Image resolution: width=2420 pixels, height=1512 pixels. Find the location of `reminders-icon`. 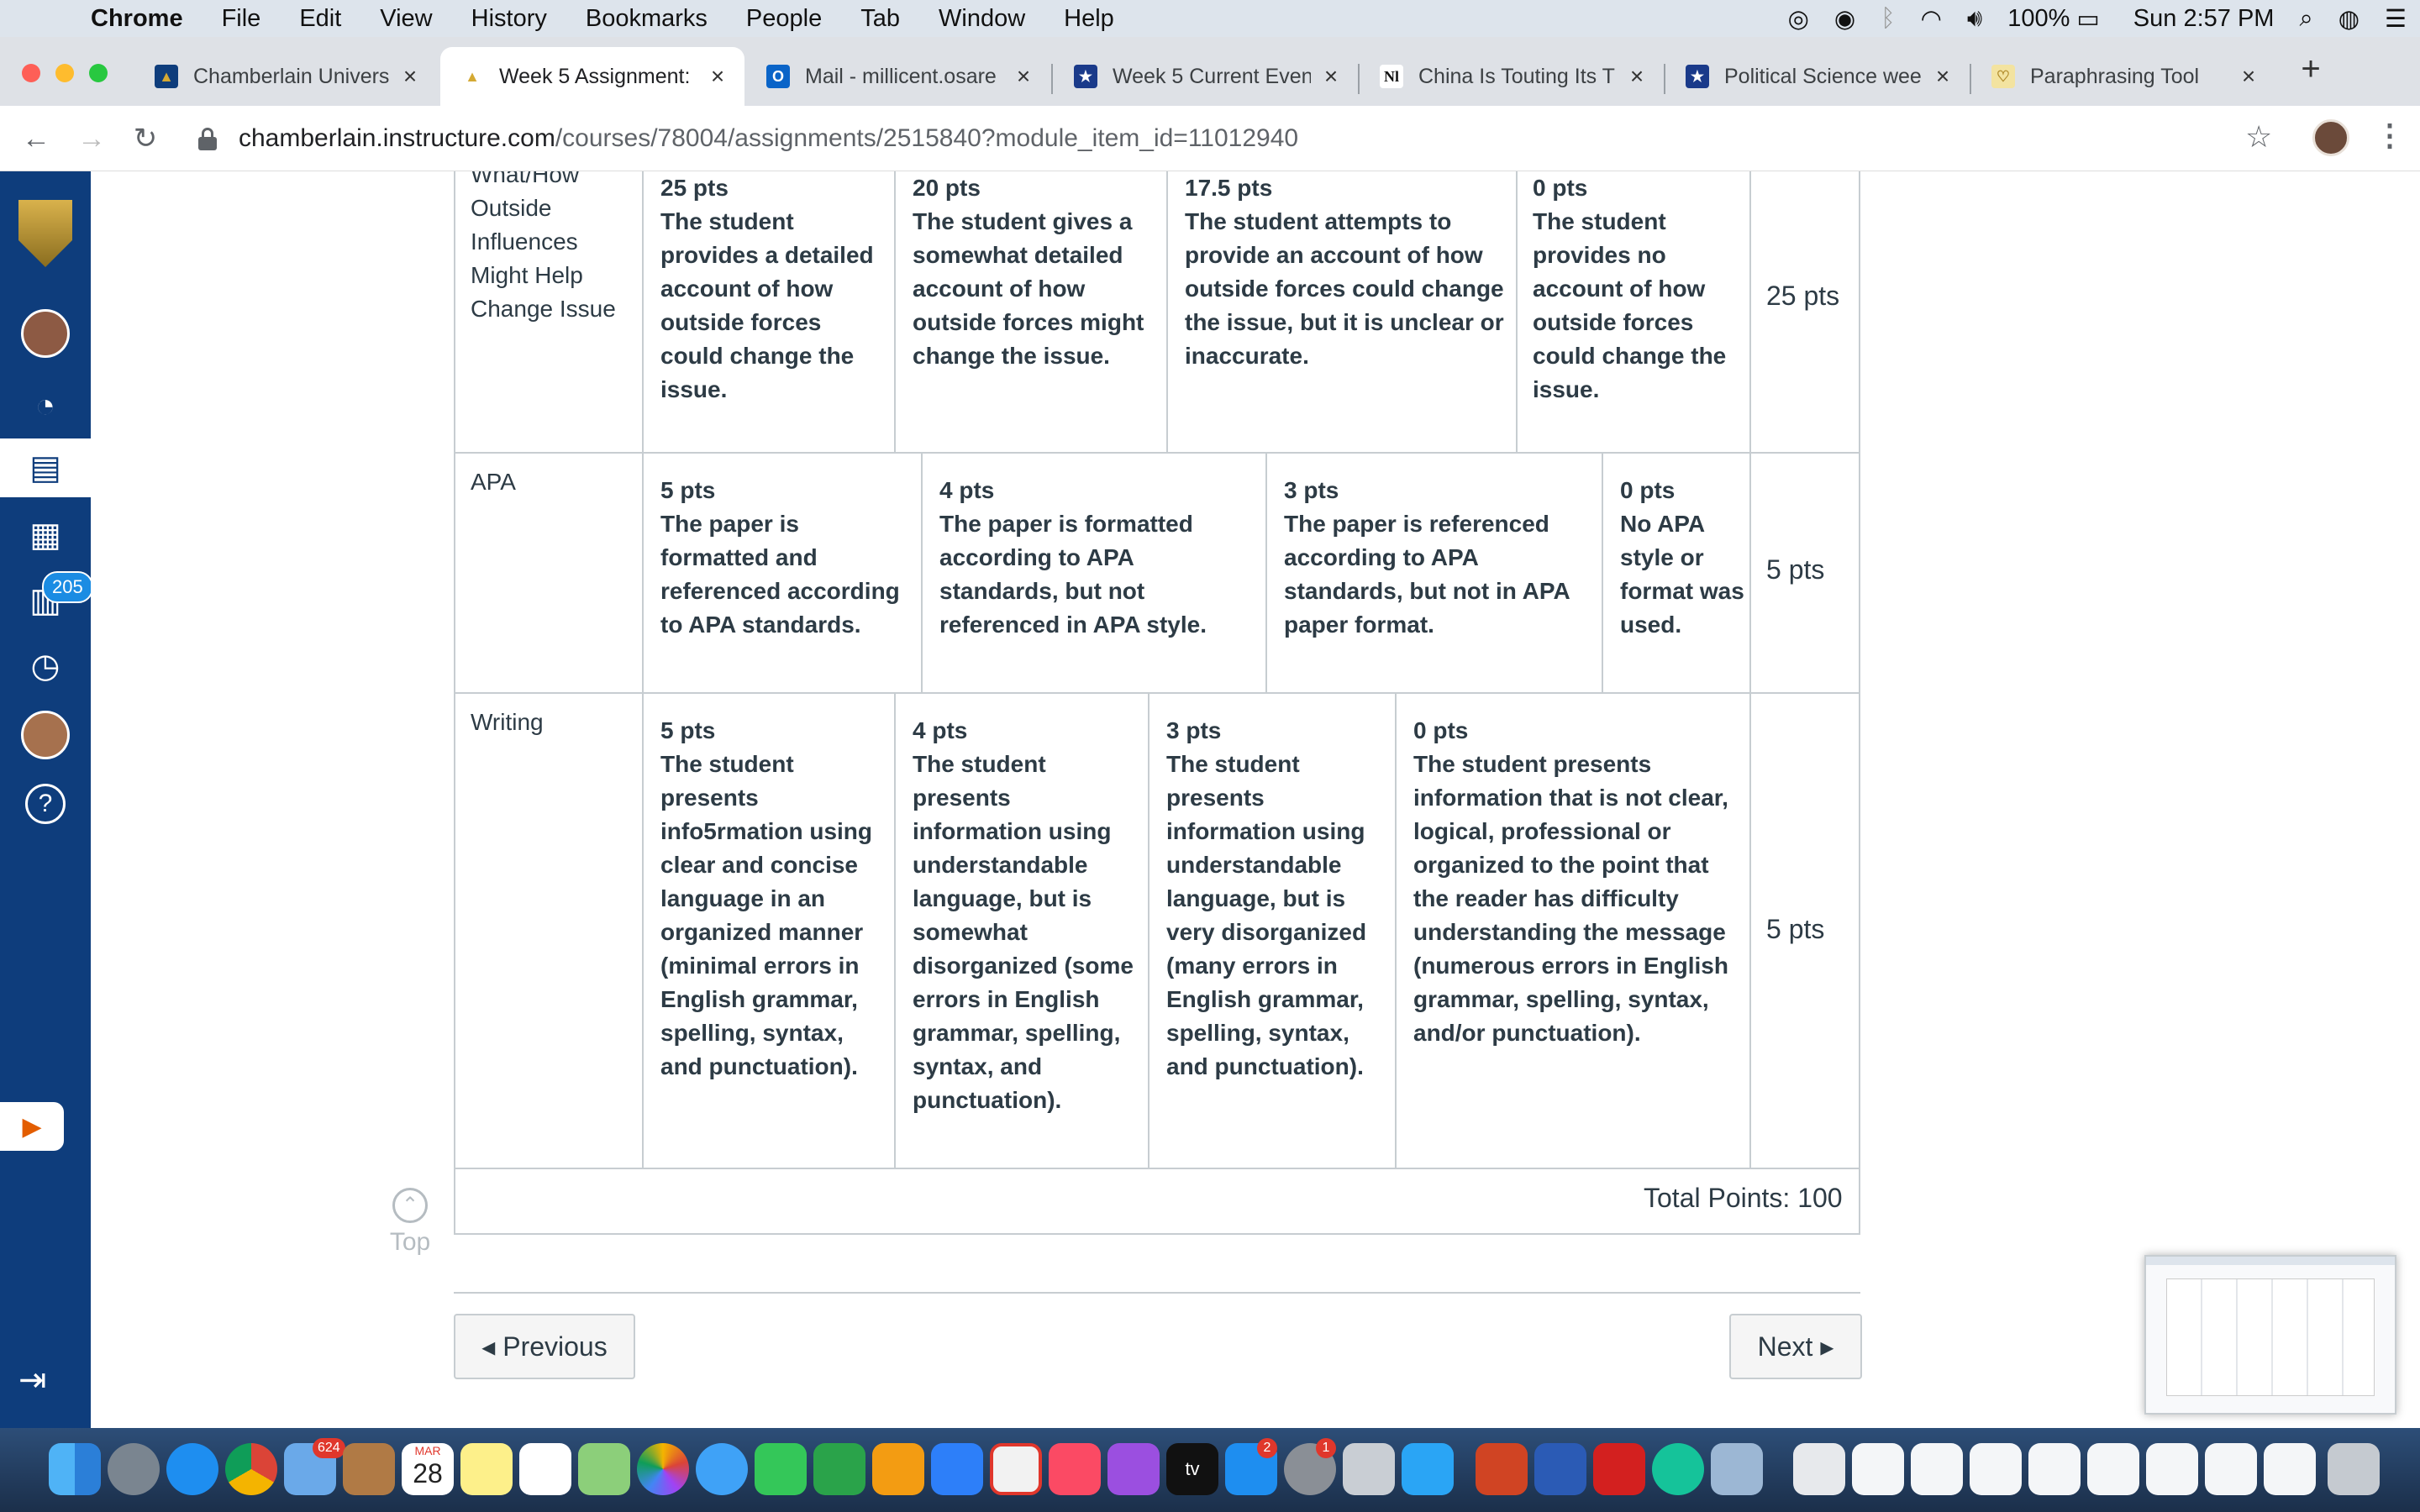

reminders-icon is located at coordinates (545, 1469).